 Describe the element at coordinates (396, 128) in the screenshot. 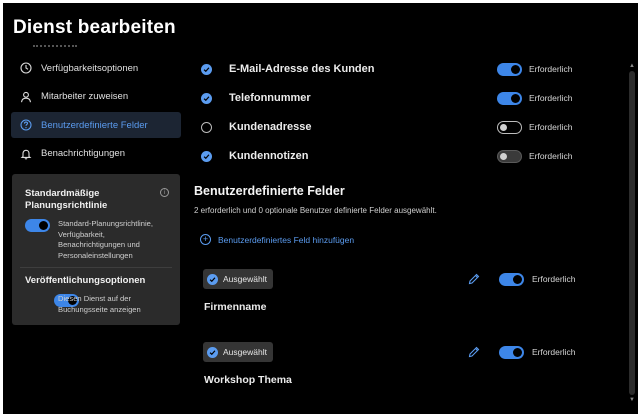

I see `field-row-address: Kundenadresse Erforderlich` at that location.